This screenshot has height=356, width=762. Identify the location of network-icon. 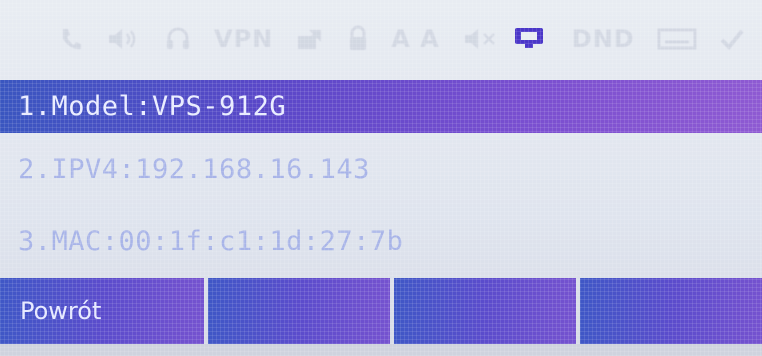
(529, 38).